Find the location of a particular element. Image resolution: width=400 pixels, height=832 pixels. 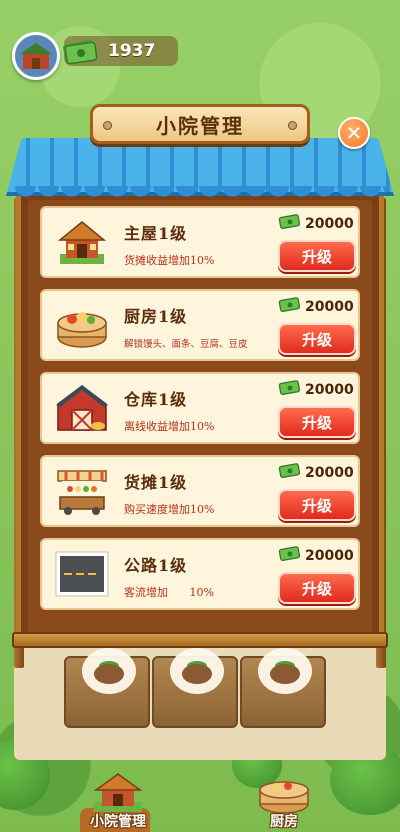

row-description: 客流增加 10% is located at coordinates (169, 592).